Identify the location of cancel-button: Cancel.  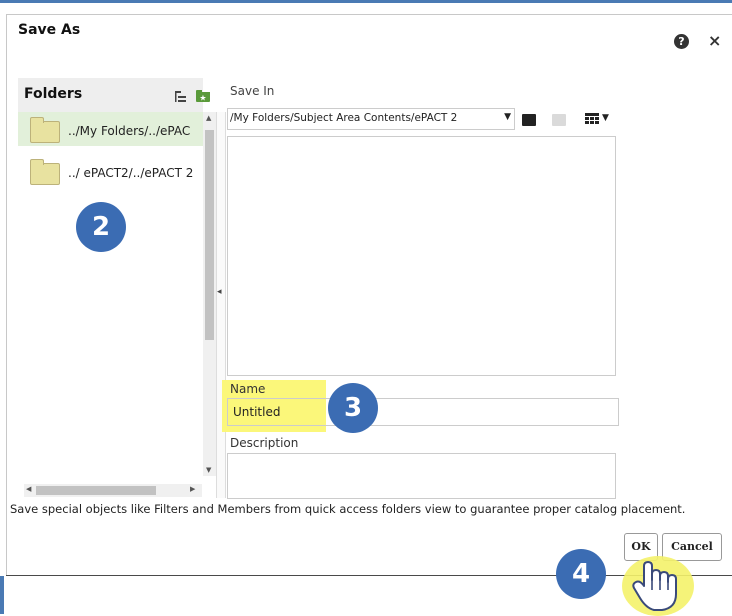
(692, 547).